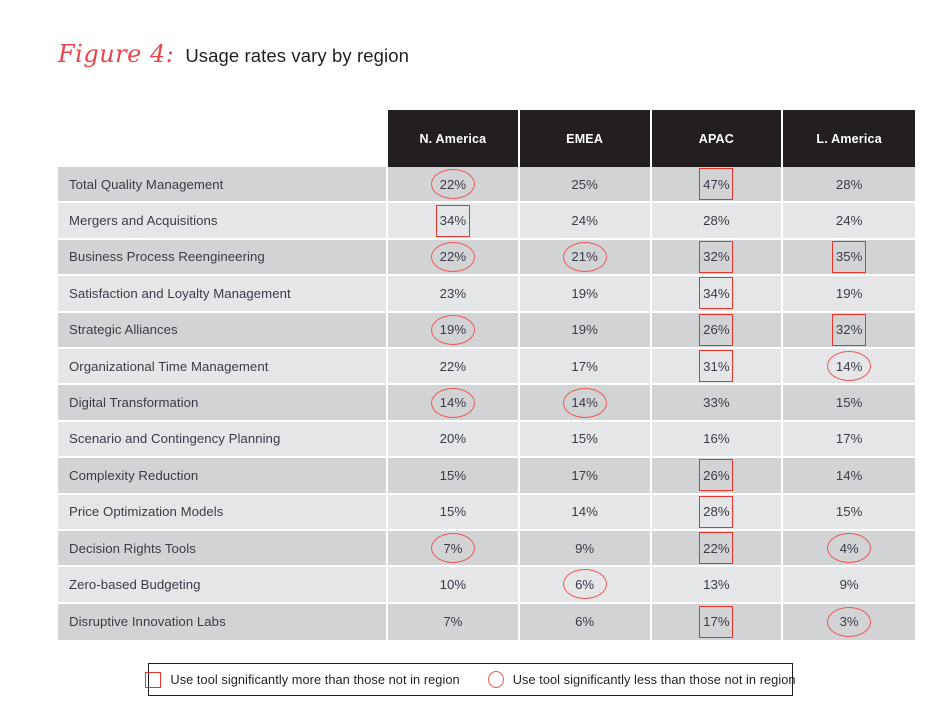 The image size is (950, 720). I want to click on circle-marker-icon, so click(495, 679).